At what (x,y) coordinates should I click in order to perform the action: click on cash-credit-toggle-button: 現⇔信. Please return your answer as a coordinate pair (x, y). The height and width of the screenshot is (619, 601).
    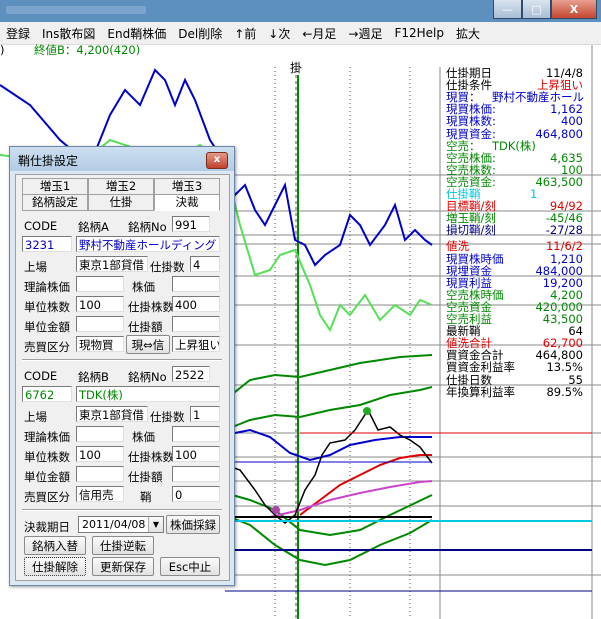
    Looking at the image, I should click on (148, 344).